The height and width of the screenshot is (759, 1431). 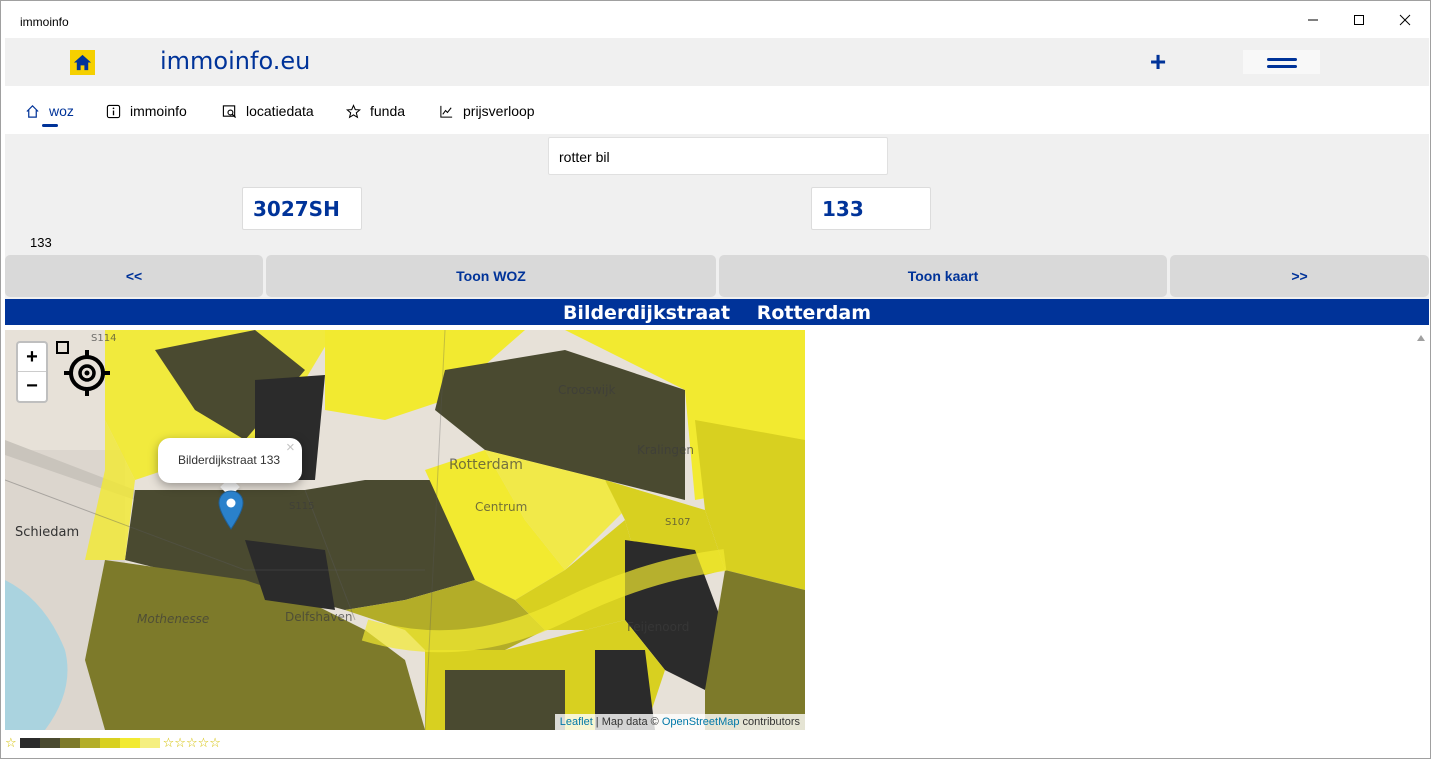 What do you see at coordinates (1158, 62) in the screenshot?
I see `add-button: +` at bounding box center [1158, 62].